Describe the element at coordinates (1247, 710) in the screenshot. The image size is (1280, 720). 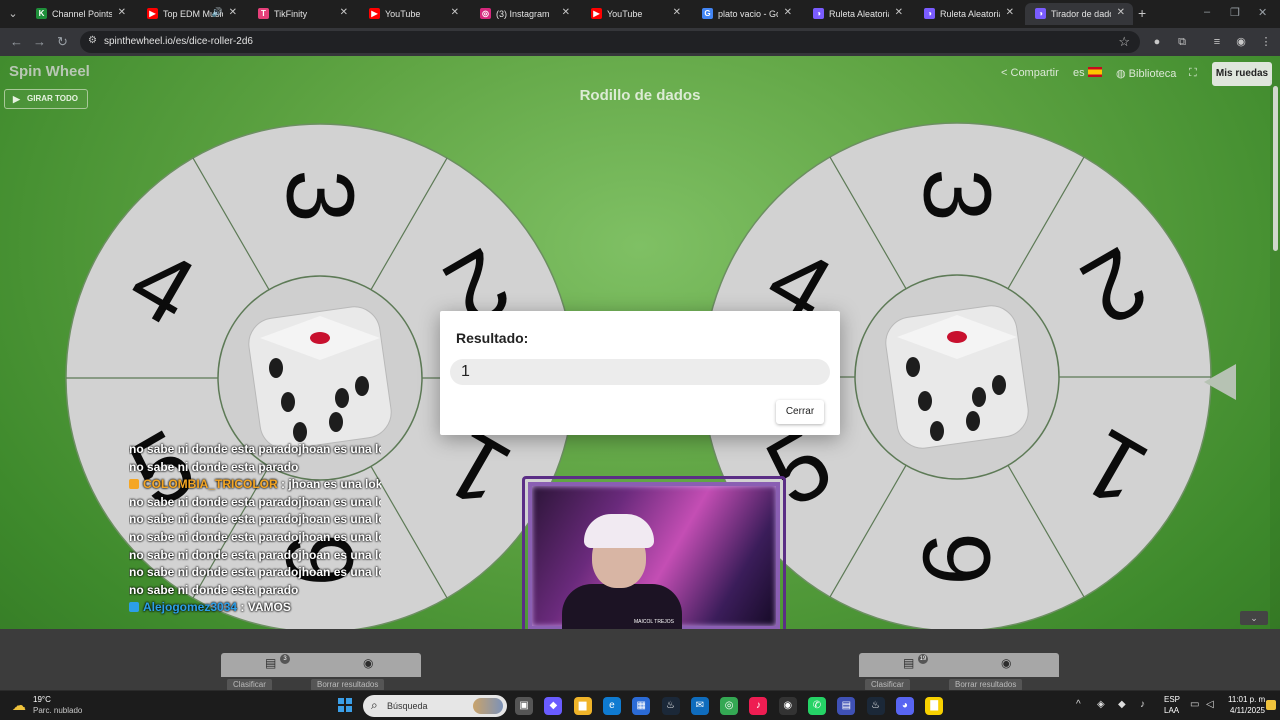
I see `clock-date: 4/11/2025` at that location.